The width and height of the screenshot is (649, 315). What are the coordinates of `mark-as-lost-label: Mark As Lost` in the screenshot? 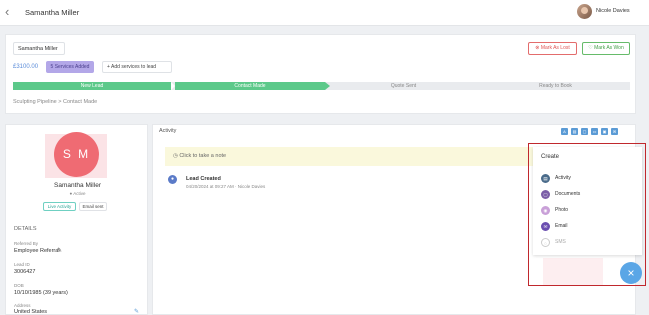 It's located at (555, 48).